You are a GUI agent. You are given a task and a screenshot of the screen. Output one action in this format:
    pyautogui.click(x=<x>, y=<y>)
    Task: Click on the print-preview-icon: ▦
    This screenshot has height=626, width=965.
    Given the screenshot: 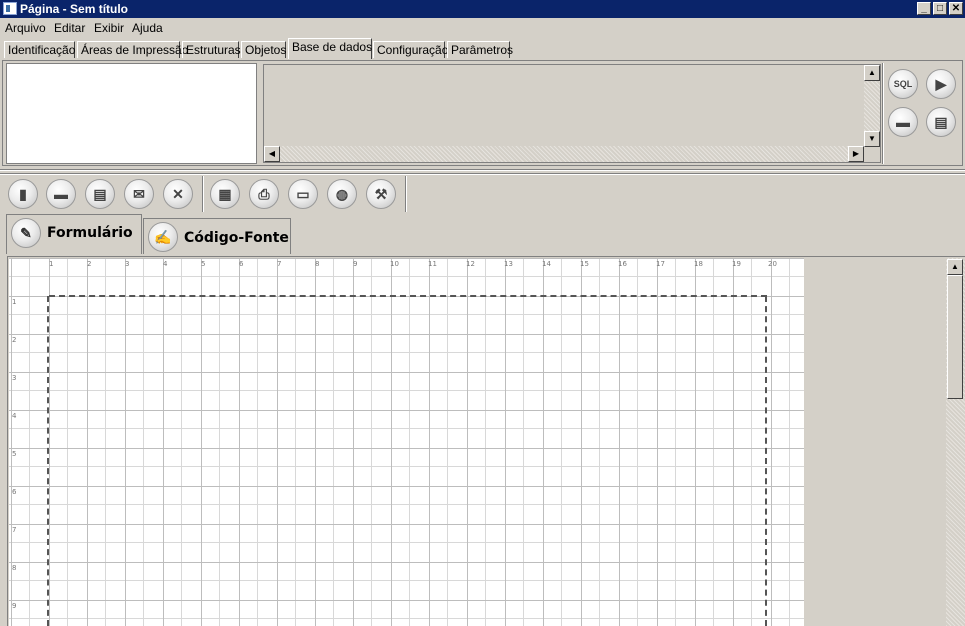 What is the action you would take?
    pyautogui.click(x=225, y=194)
    